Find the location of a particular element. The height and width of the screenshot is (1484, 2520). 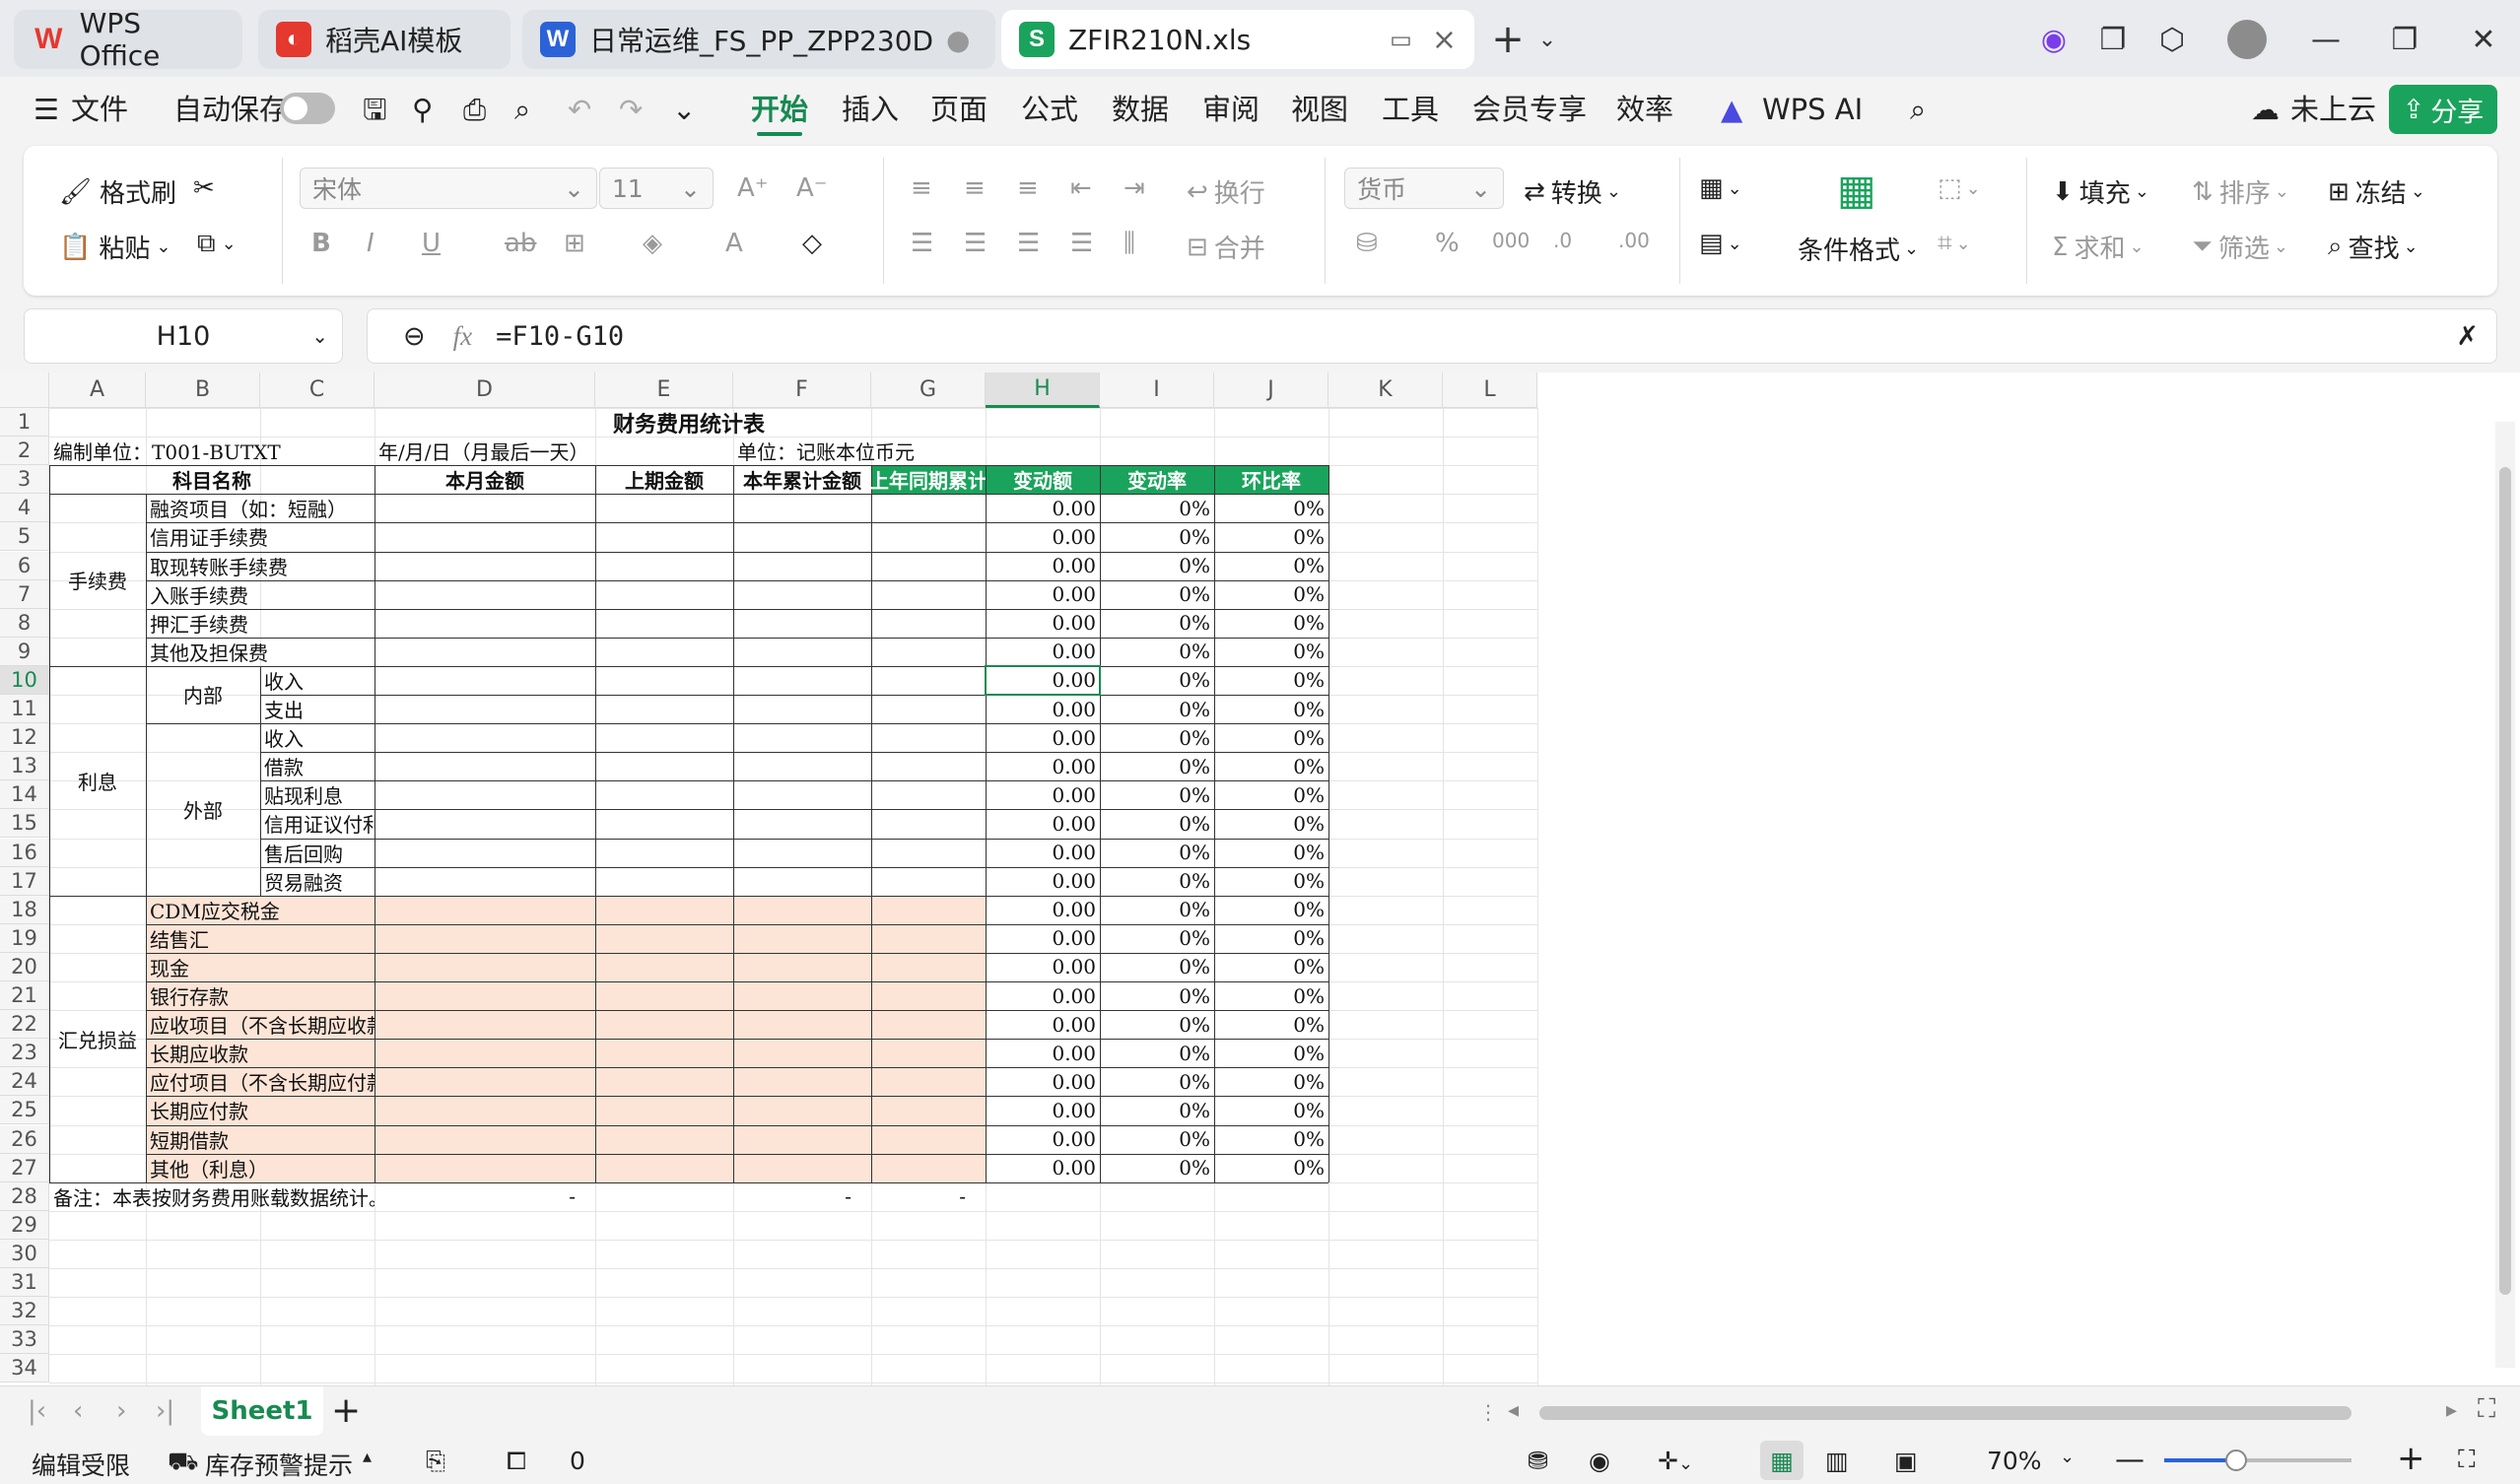

close-tab-icon: × is located at coordinates (1444, 40).